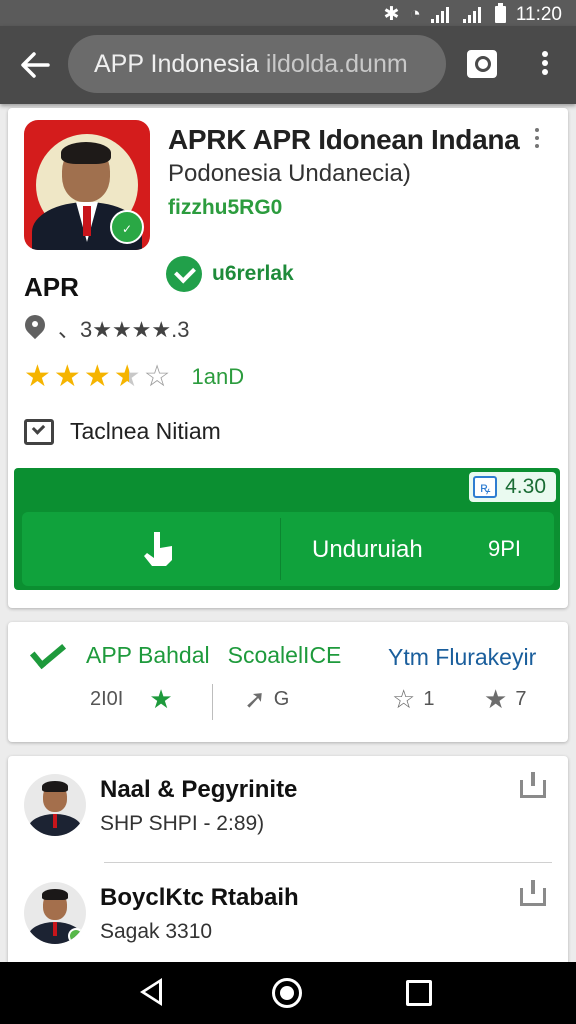 This screenshot has width=576, height=1024. What do you see at coordinates (391, 14) in the screenshot?
I see `mute-icon: ✱` at bounding box center [391, 14].